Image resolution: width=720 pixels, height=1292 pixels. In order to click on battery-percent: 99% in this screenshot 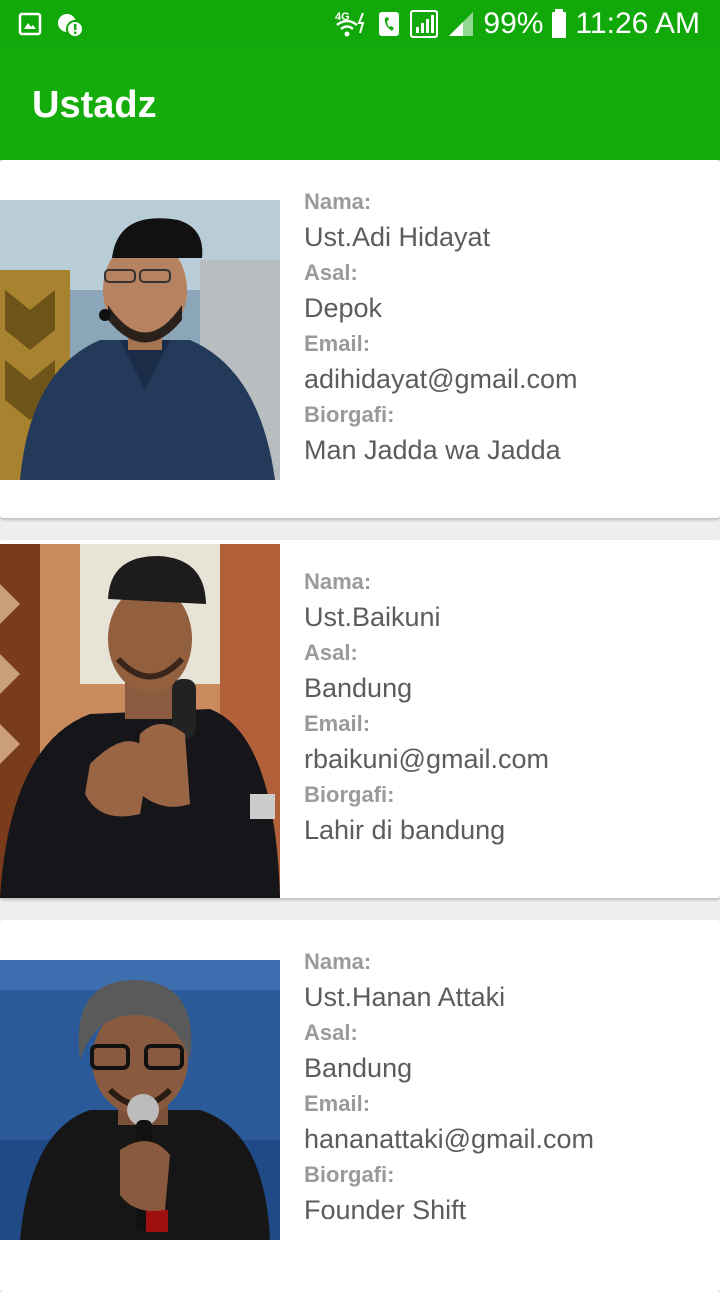, I will do `click(513, 23)`.